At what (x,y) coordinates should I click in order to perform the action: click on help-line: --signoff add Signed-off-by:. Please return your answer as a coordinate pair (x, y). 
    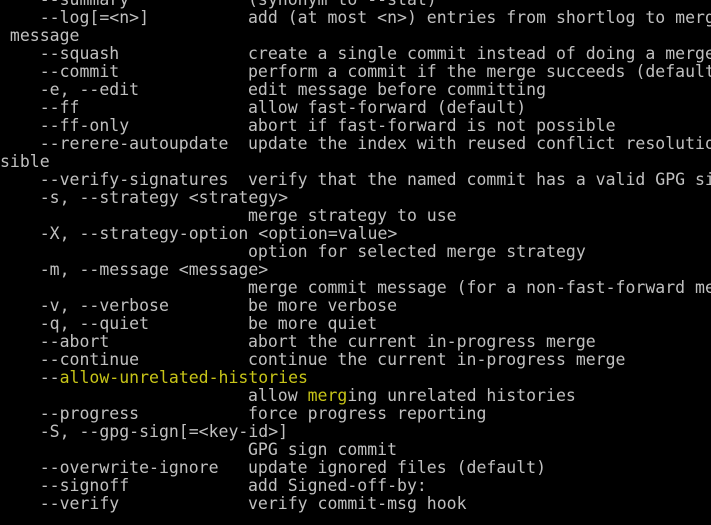
    Looking at the image, I should click on (355, 486).